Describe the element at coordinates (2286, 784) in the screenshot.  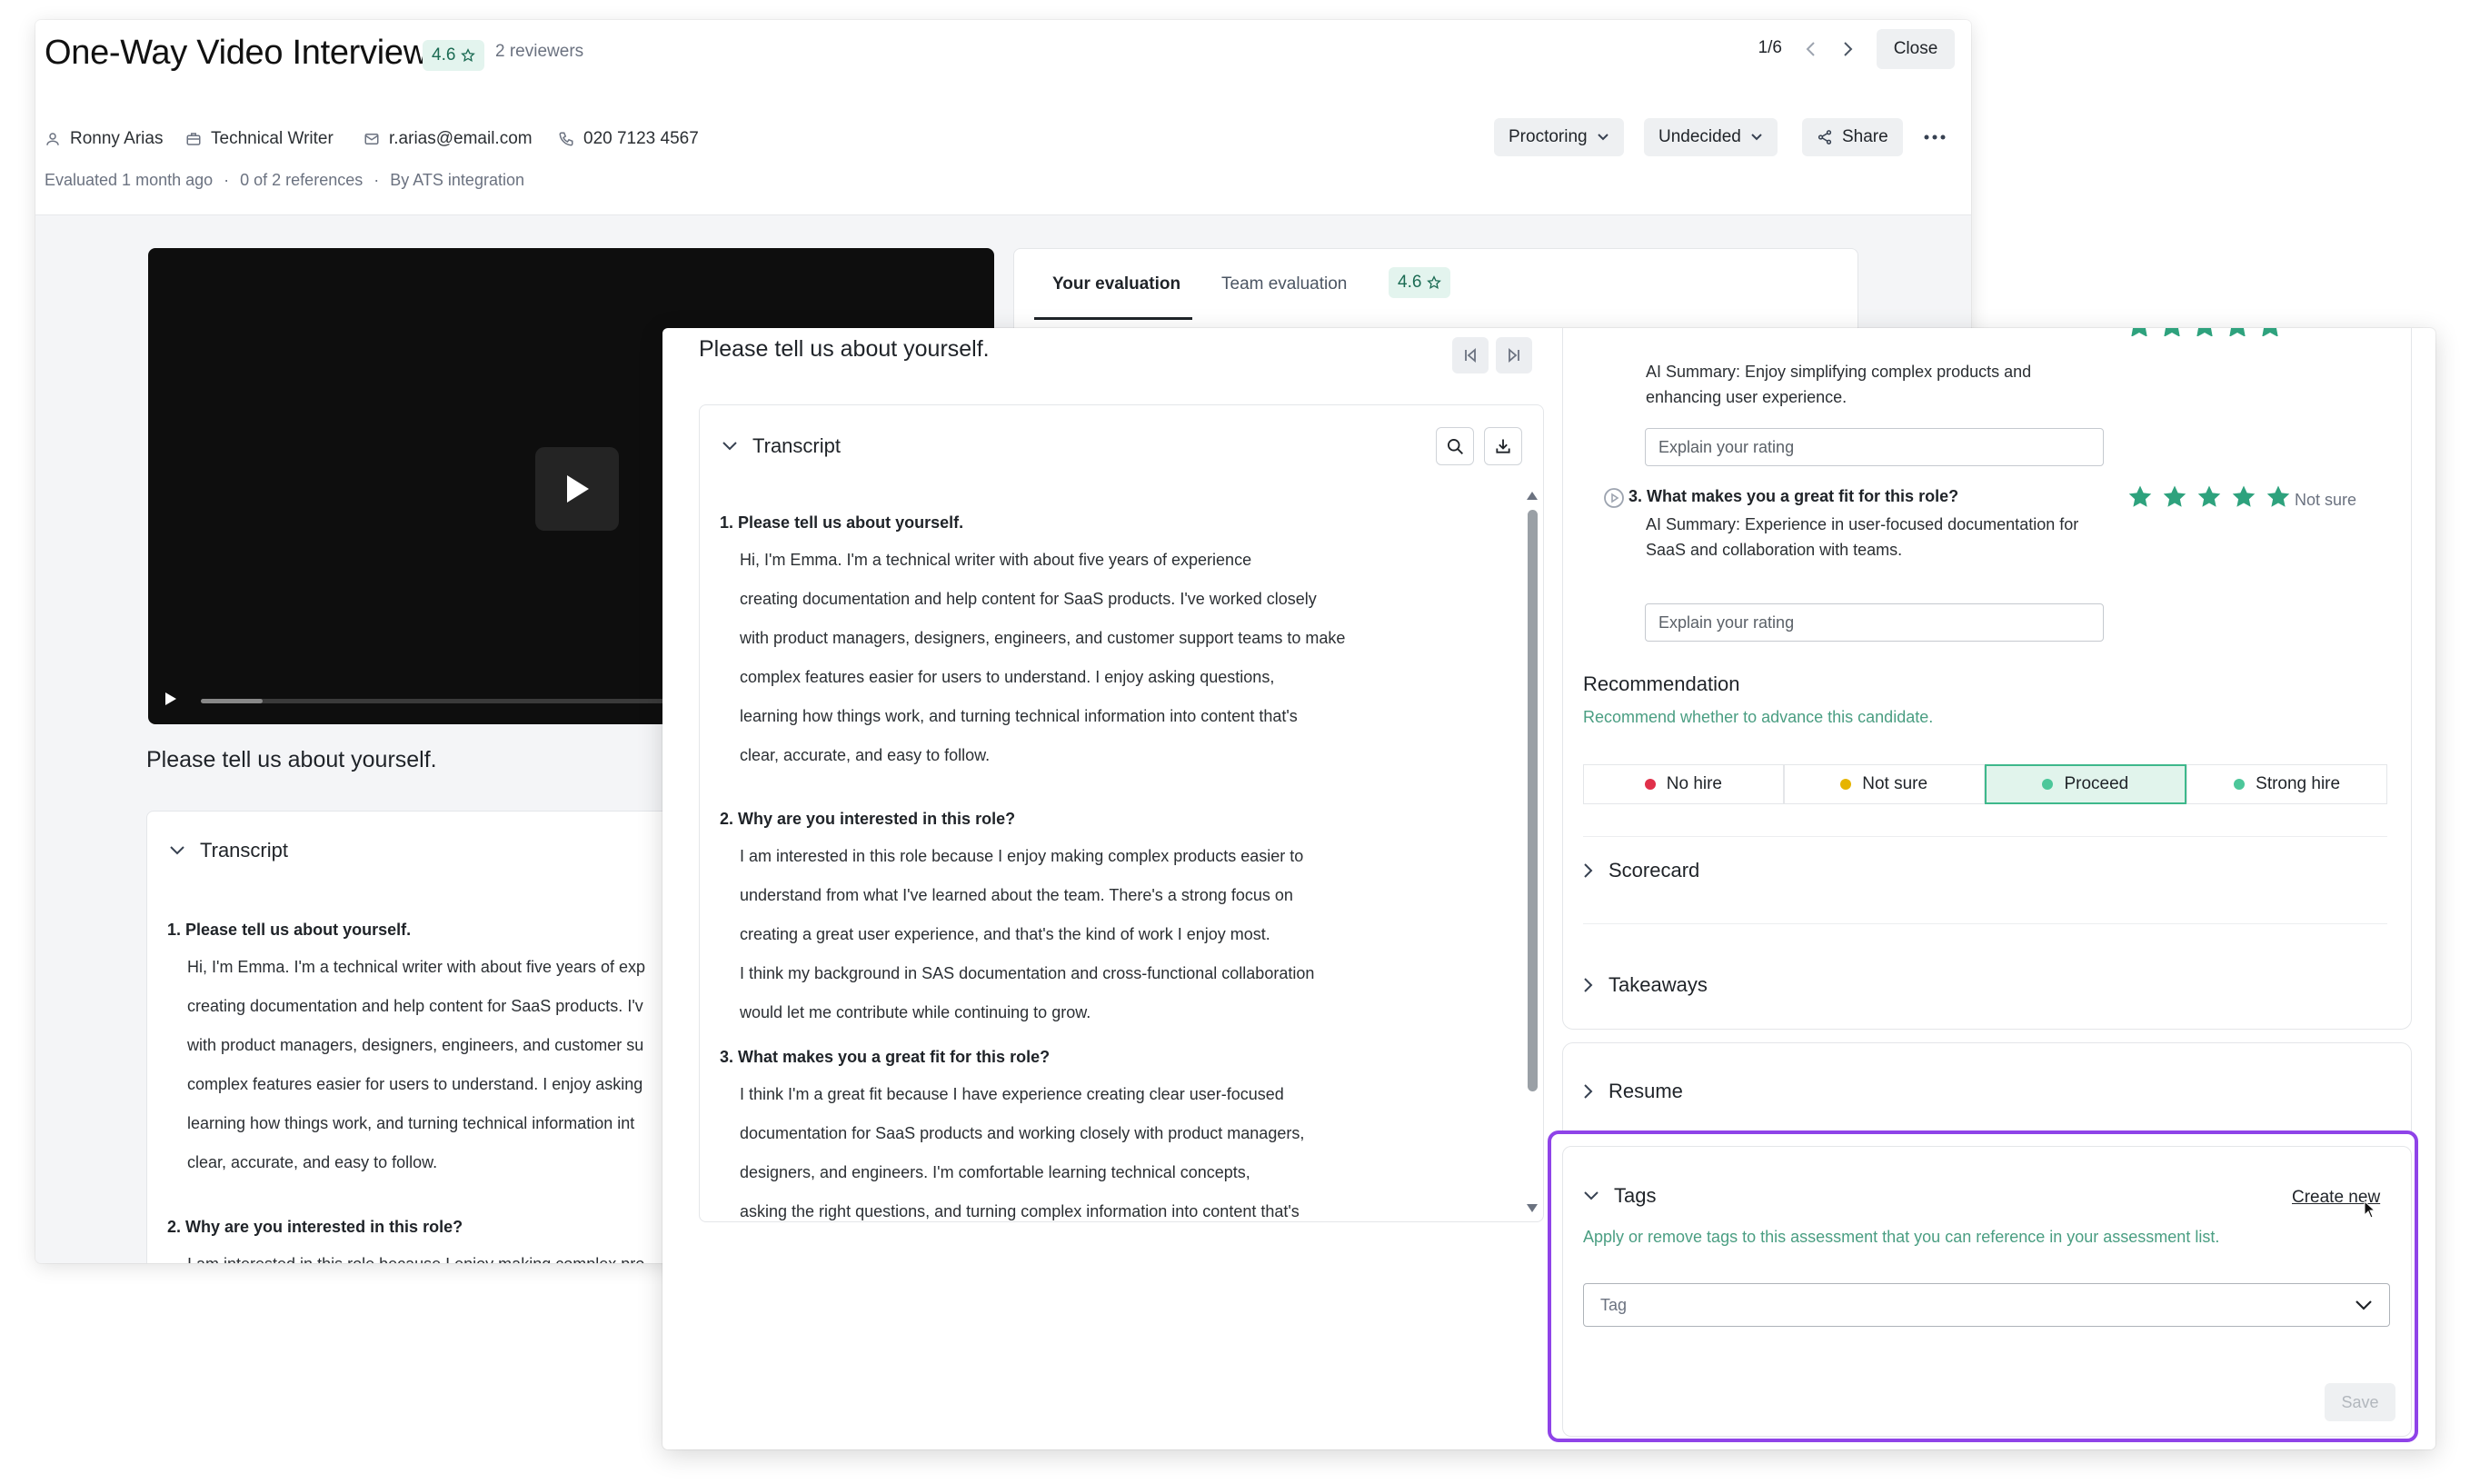
I see `rec-option-strong-hire: Strong hire` at that location.